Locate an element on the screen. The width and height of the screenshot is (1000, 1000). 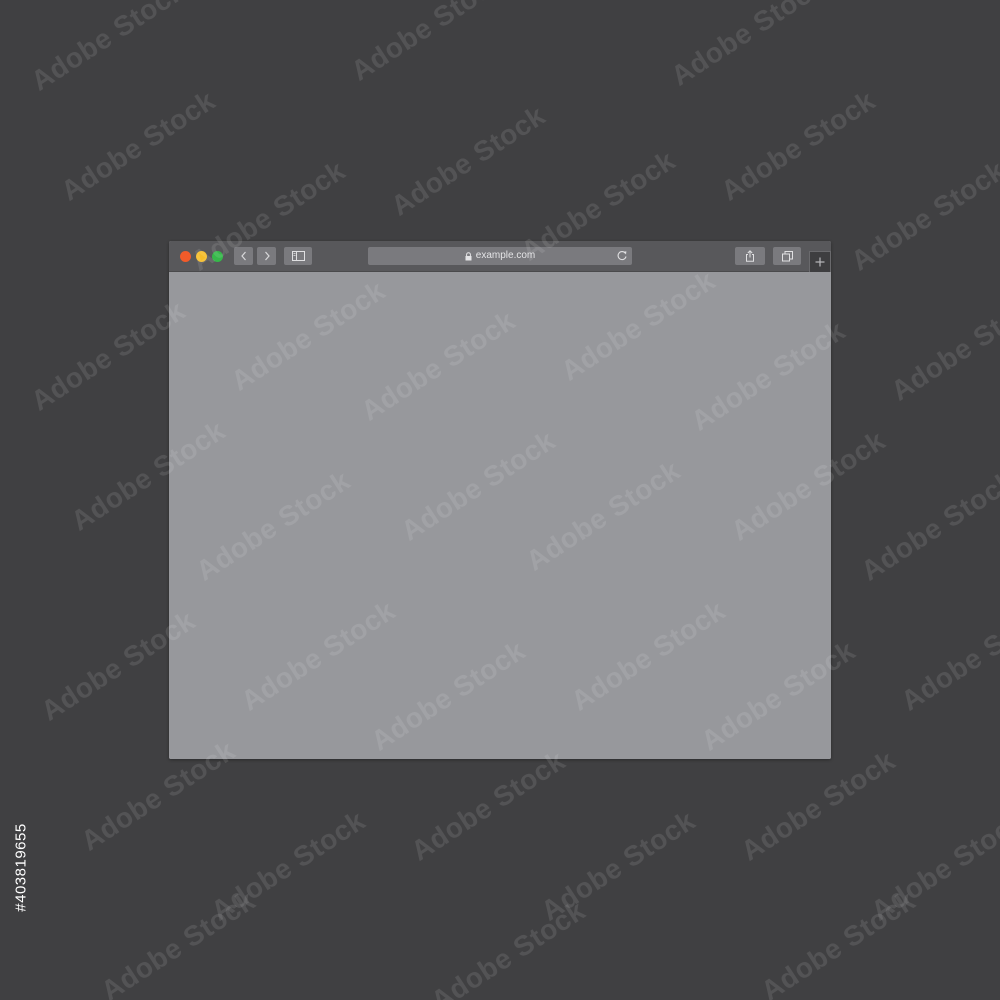
forward-button is located at coordinates (266, 256).